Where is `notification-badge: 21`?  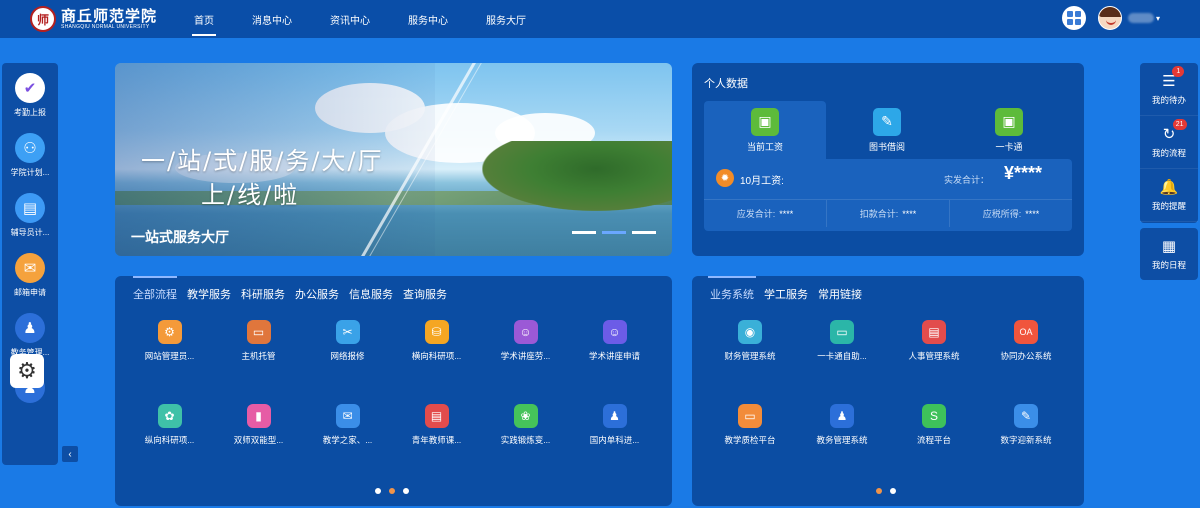
notification-badge: 21 is located at coordinates (1179, 124).